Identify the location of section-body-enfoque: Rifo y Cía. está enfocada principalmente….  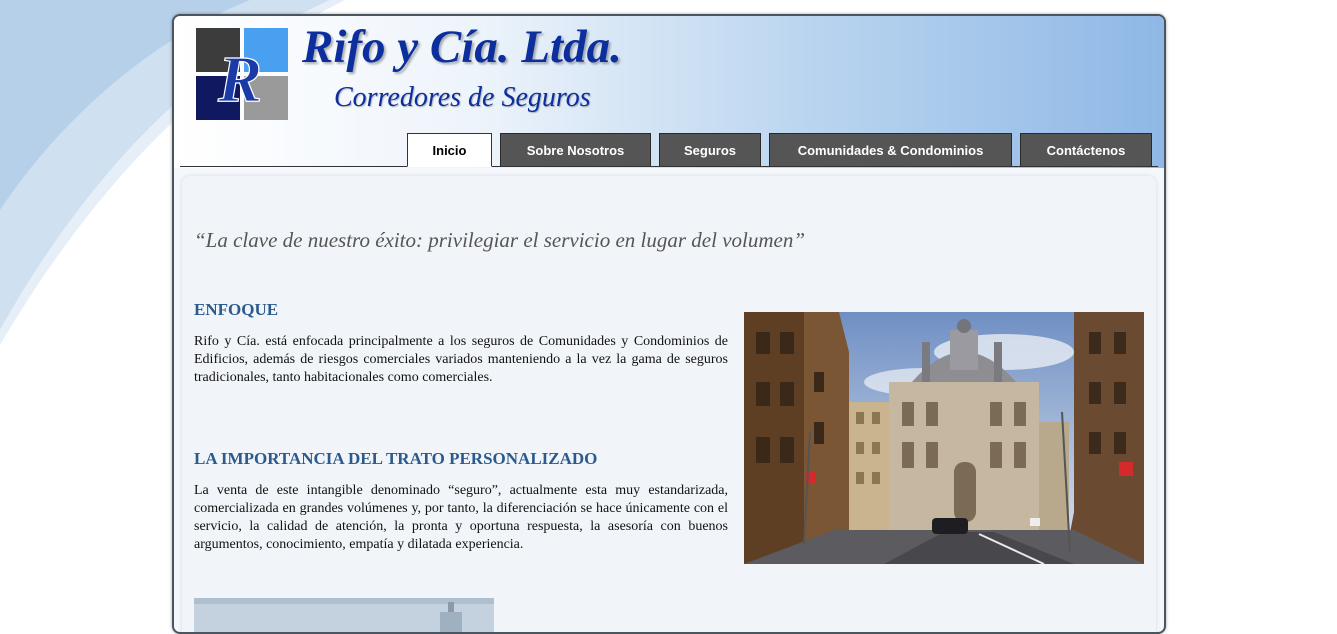
(461, 359).